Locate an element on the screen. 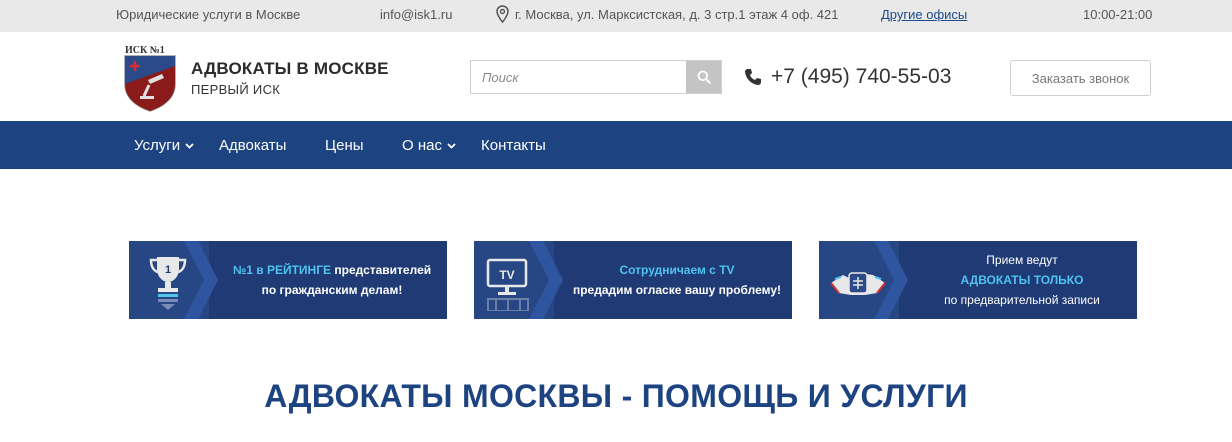 This screenshot has height=442, width=1232. nav-item-lawyers: Адвокаты is located at coordinates (252, 145).